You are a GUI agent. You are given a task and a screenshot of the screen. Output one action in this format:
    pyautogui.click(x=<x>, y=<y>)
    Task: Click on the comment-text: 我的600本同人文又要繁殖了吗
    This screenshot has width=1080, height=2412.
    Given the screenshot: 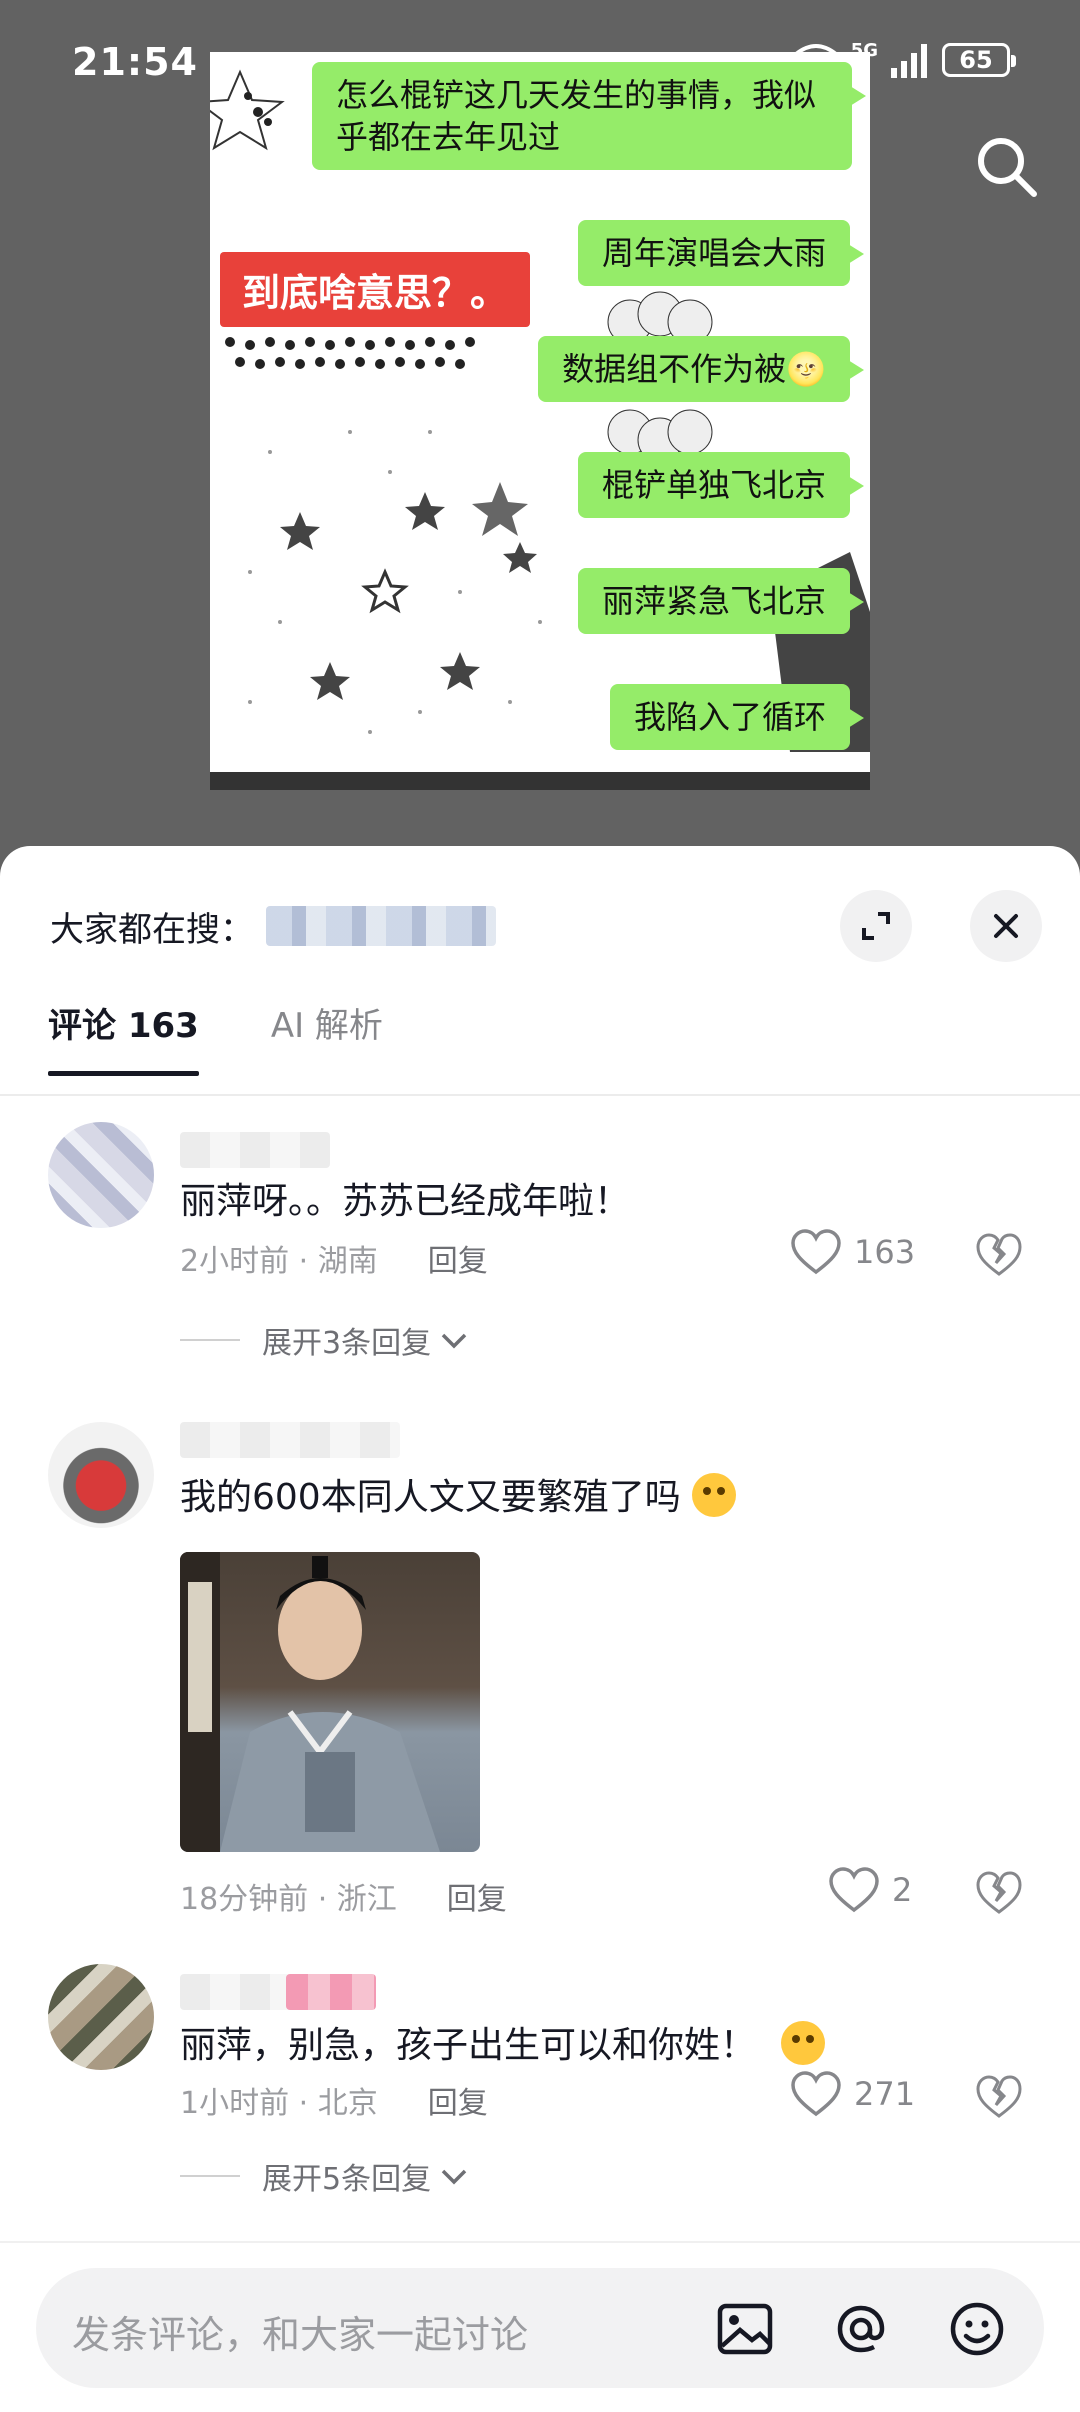 What is the action you would take?
    pyautogui.click(x=458, y=1494)
    